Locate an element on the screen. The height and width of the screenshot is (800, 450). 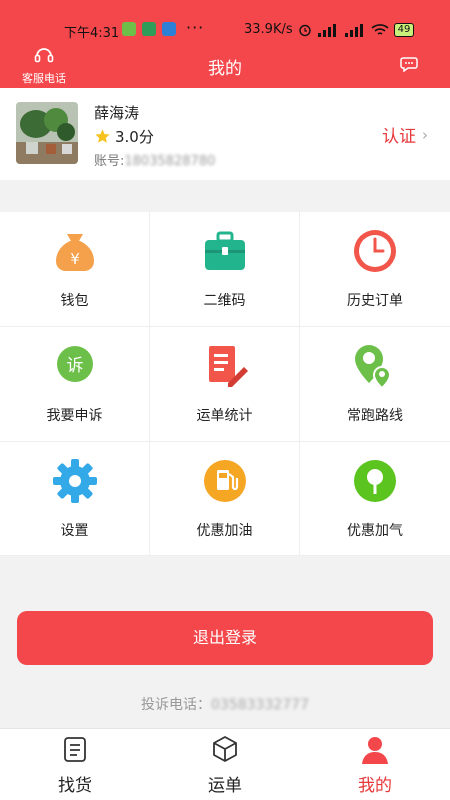
avatar-image is located at coordinates (47, 133).